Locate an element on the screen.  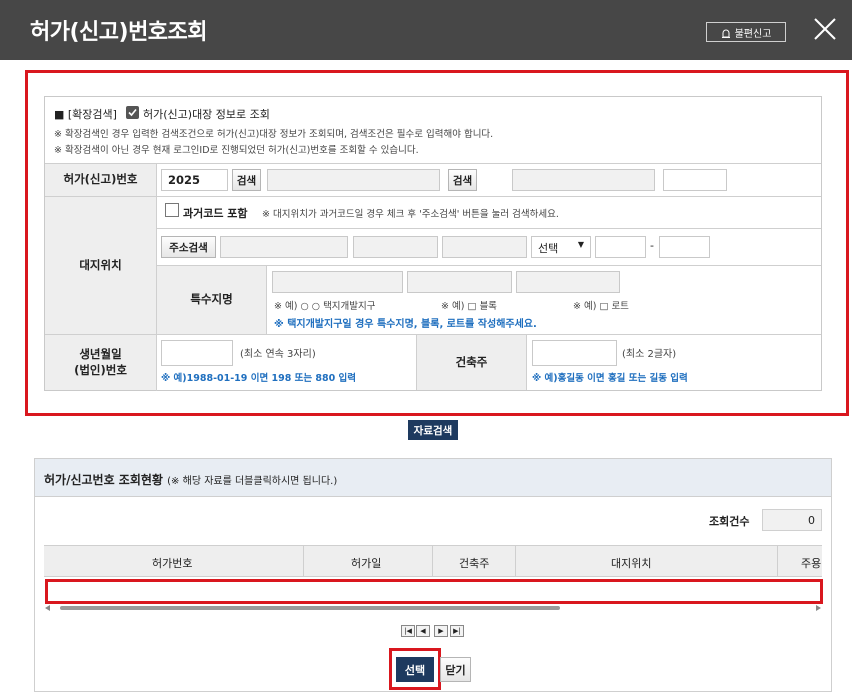
permit-no-label-text: 허가(신고)번호 is located at coordinates (100, 179).